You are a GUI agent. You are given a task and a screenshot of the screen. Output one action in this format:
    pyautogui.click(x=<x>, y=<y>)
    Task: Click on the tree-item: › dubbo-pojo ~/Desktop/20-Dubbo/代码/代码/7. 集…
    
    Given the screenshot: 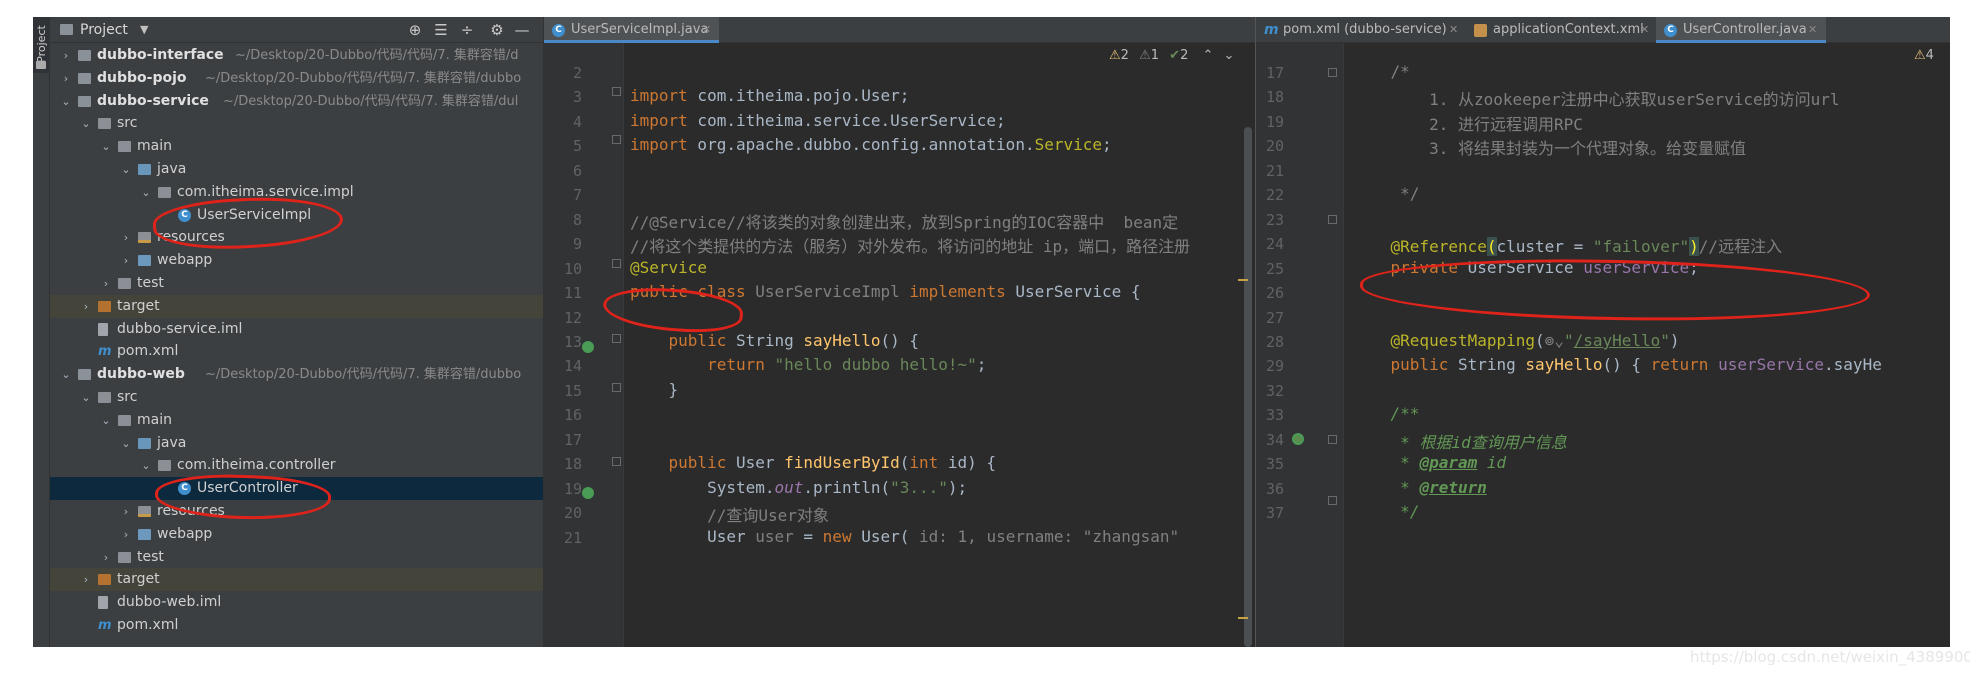 What is the action you would take?
    pyautogui.click(x=296, y=78)
    